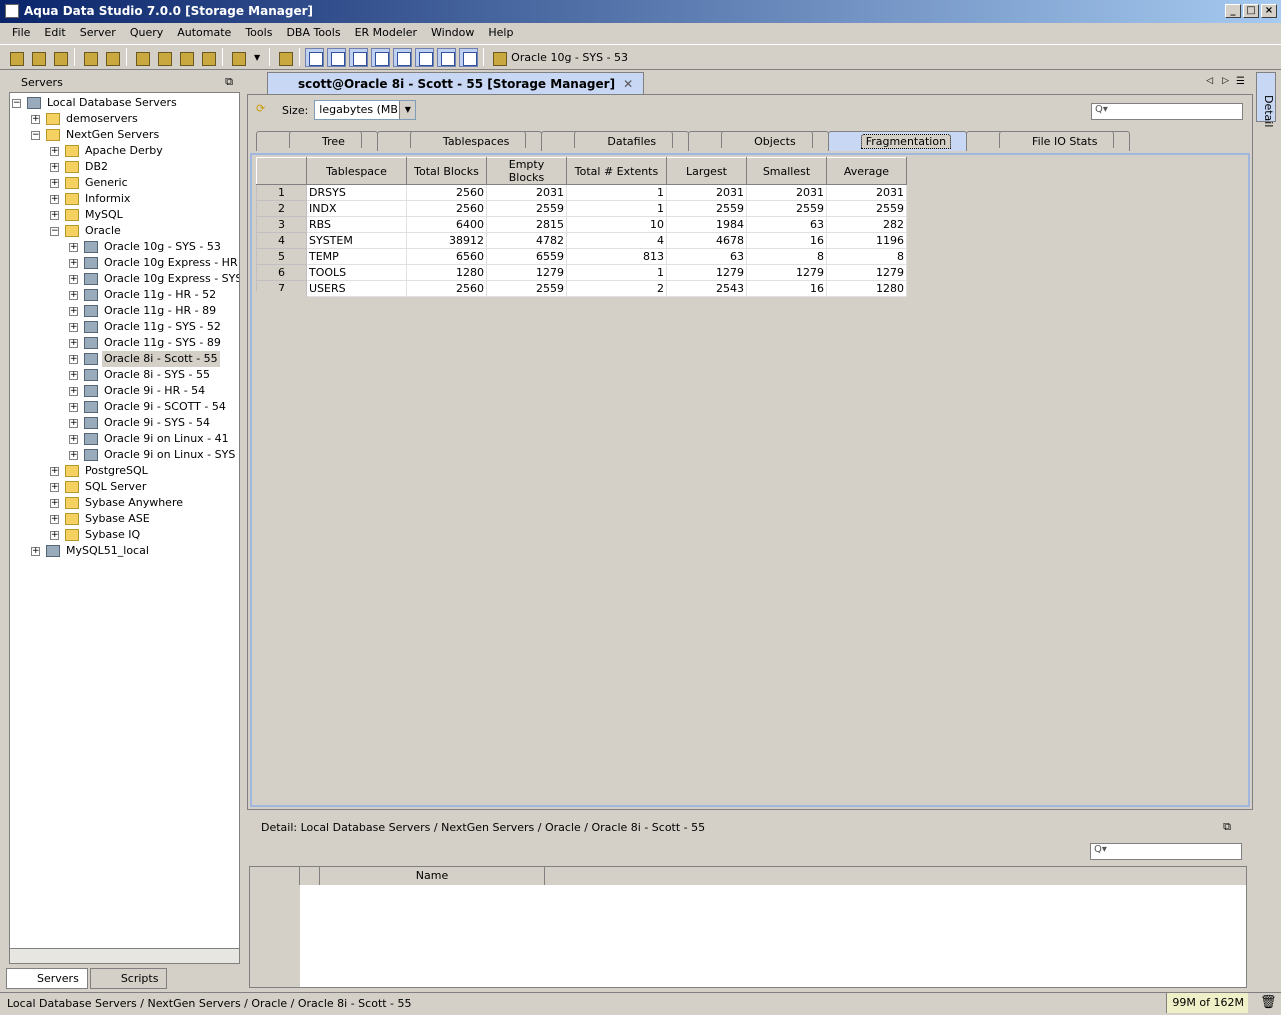 This screenshot has width=1281, height=1015. What do you see at coordinates (91, 551) in the screenshot?
I see `tree-item: + MySQL51_local` at bounding box center [91, 551].